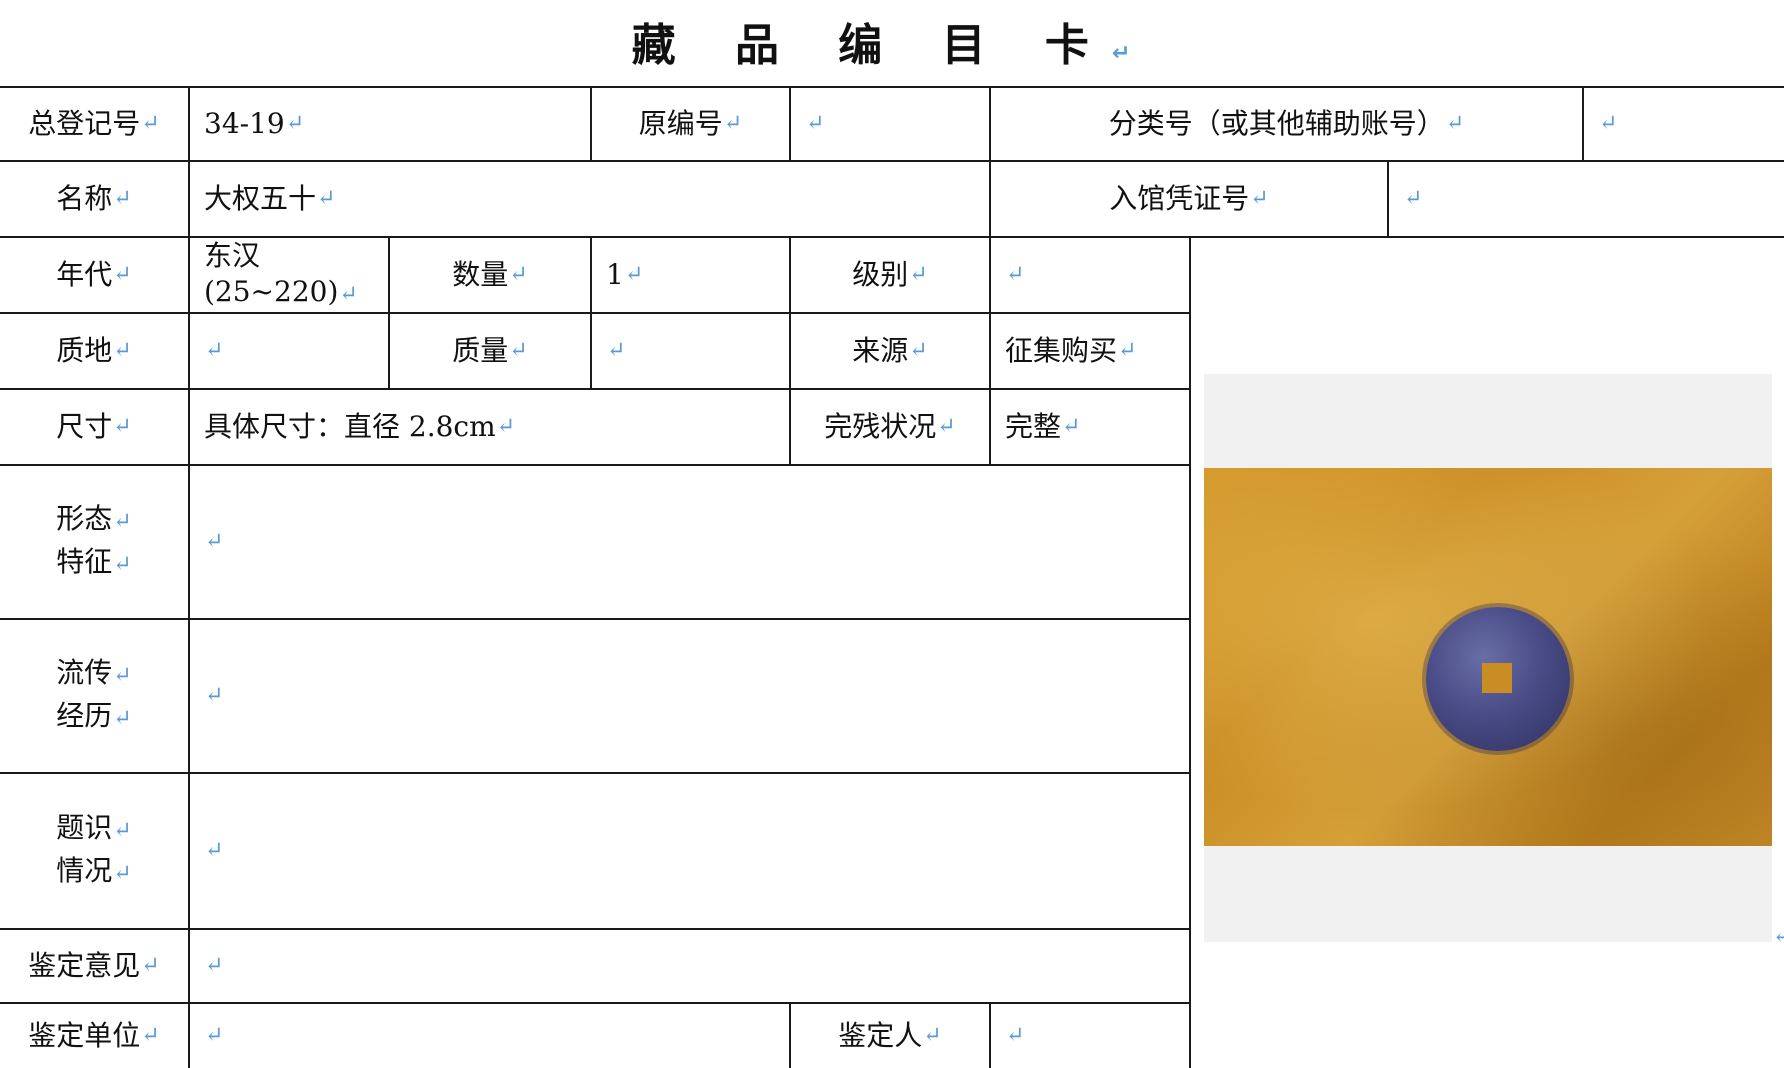  Describe the element at coordinates (390, 124) in the screenshot. I see `registration-number-value: 34-19 ↵` at that location.